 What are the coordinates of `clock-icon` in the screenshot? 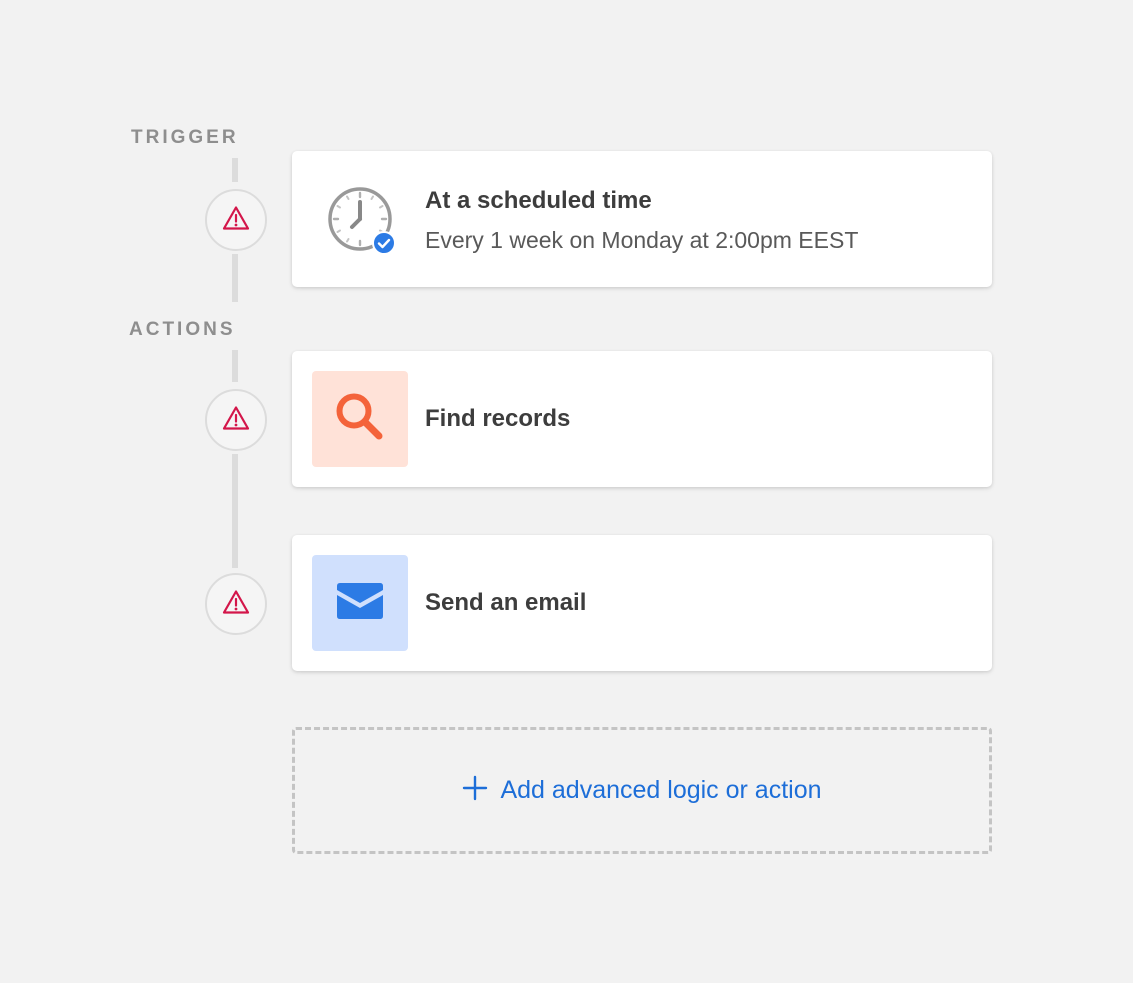 It's located at (361, 220).